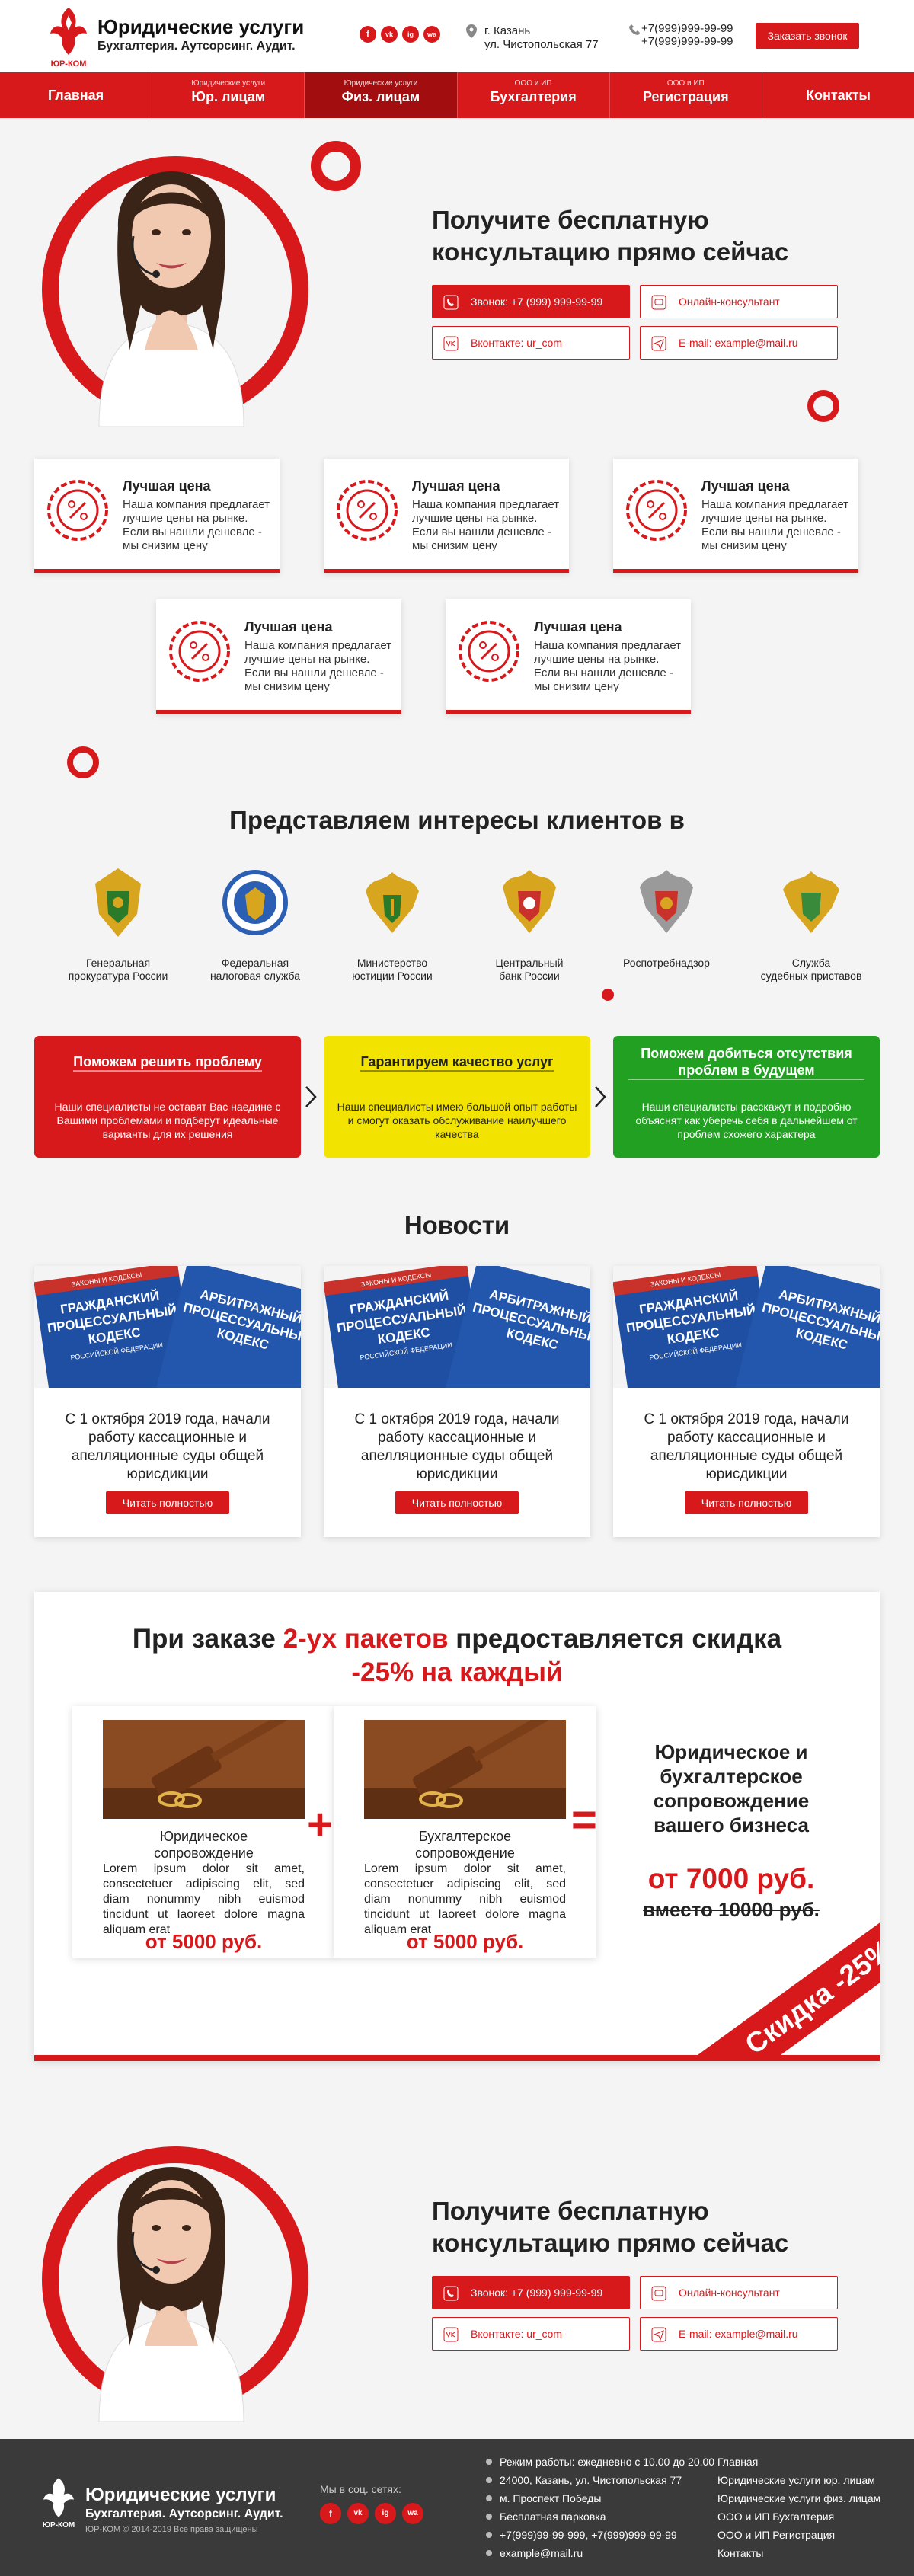 This screenshot has width=914, height=2576. Describe the element at coordinates (838, 95) in the screenshot. I see `nav-item-contacts: Контакты` at that location.